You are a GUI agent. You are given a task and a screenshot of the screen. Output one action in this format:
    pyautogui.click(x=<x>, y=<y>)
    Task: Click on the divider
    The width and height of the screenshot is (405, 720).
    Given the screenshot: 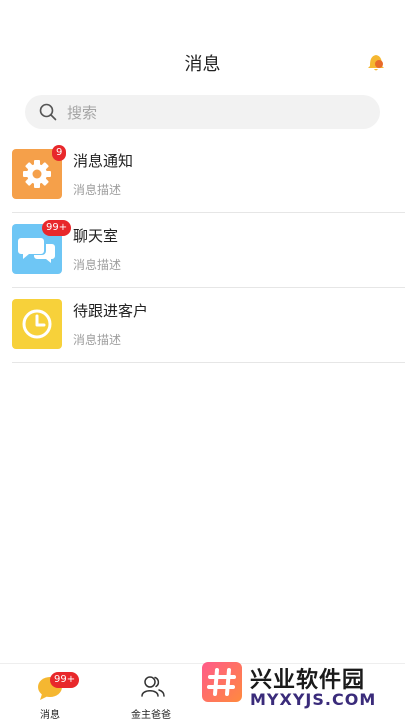 What is the action you would take?
    pyautogui.click(x=208, y=362)
    